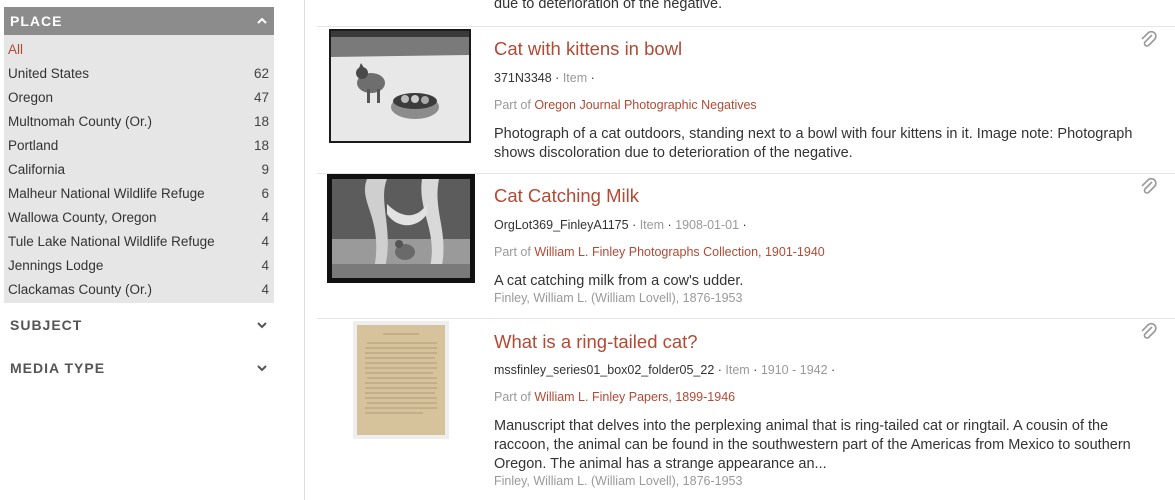 The width and height of the screenshot is (1175, 500). What do you see at coordinates (608, 6) in the screenshot?
I see `previous-result-description: due to deterioration of the negative.` at bounding box center [608, 6].